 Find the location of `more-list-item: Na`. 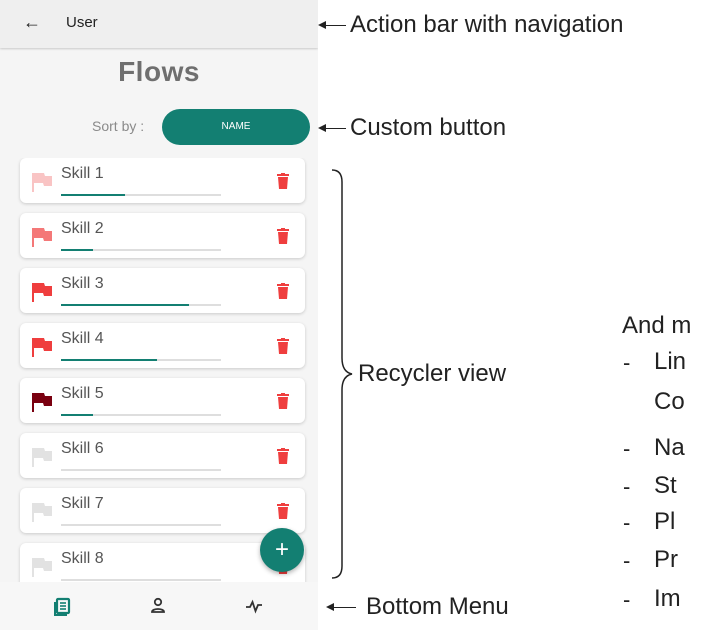

more-list-item: Na is located at coordinates (669, 447).